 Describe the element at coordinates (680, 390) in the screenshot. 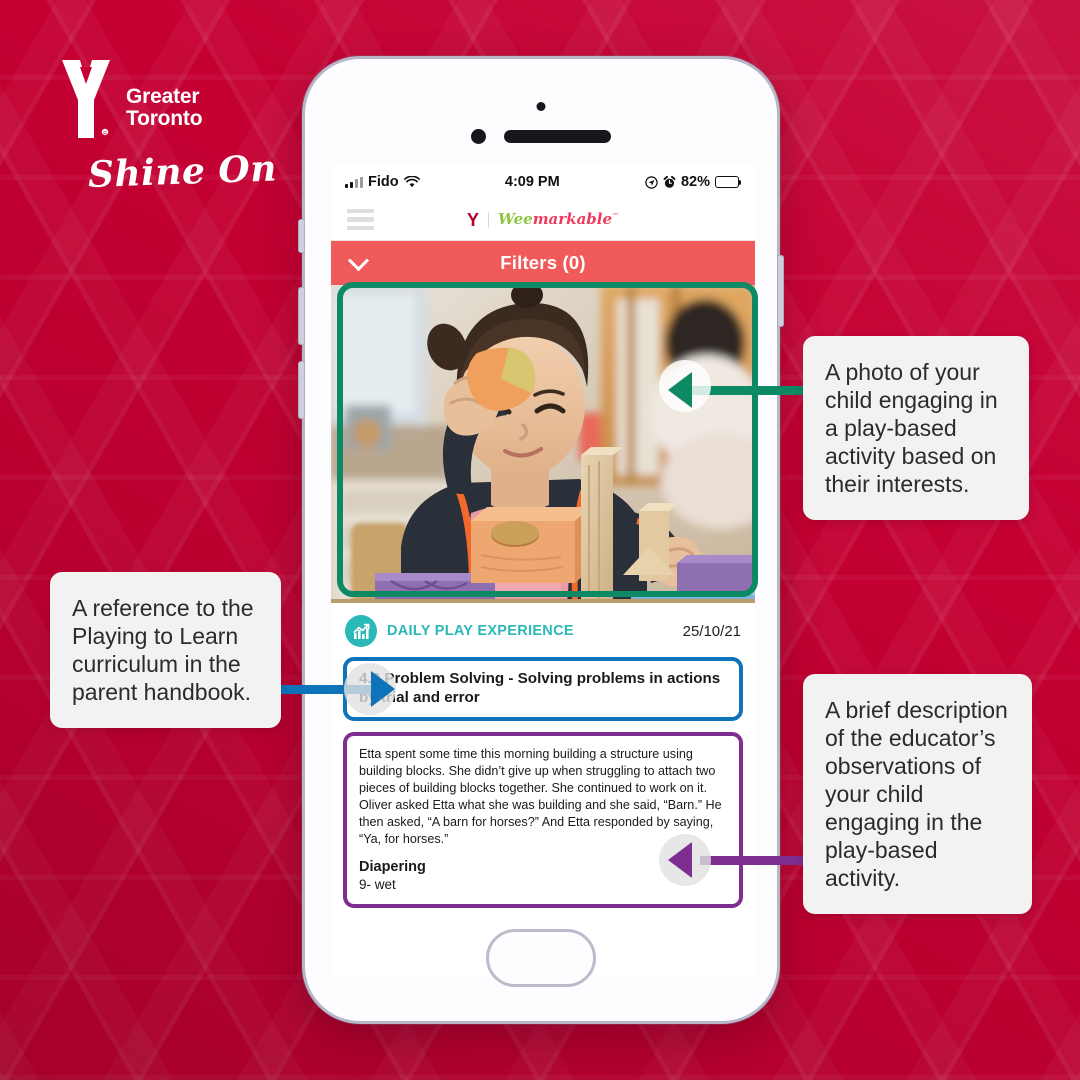

I see `photo-callout-arrow-head` at that location.